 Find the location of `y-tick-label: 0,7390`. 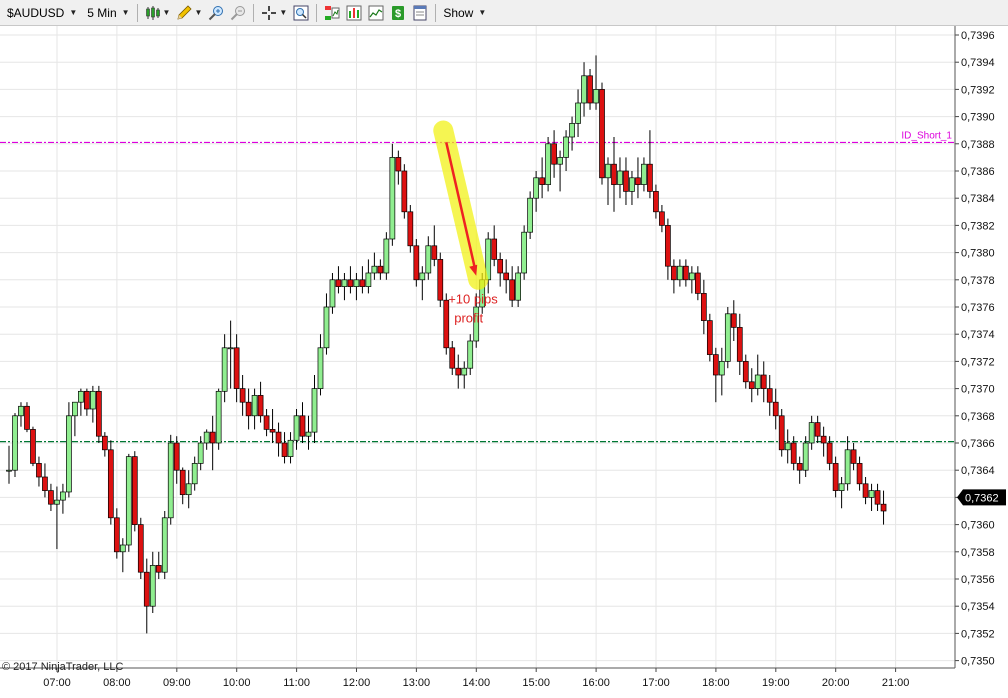

y-tick-label: 0,7390 is located at coordinates (978, 118).